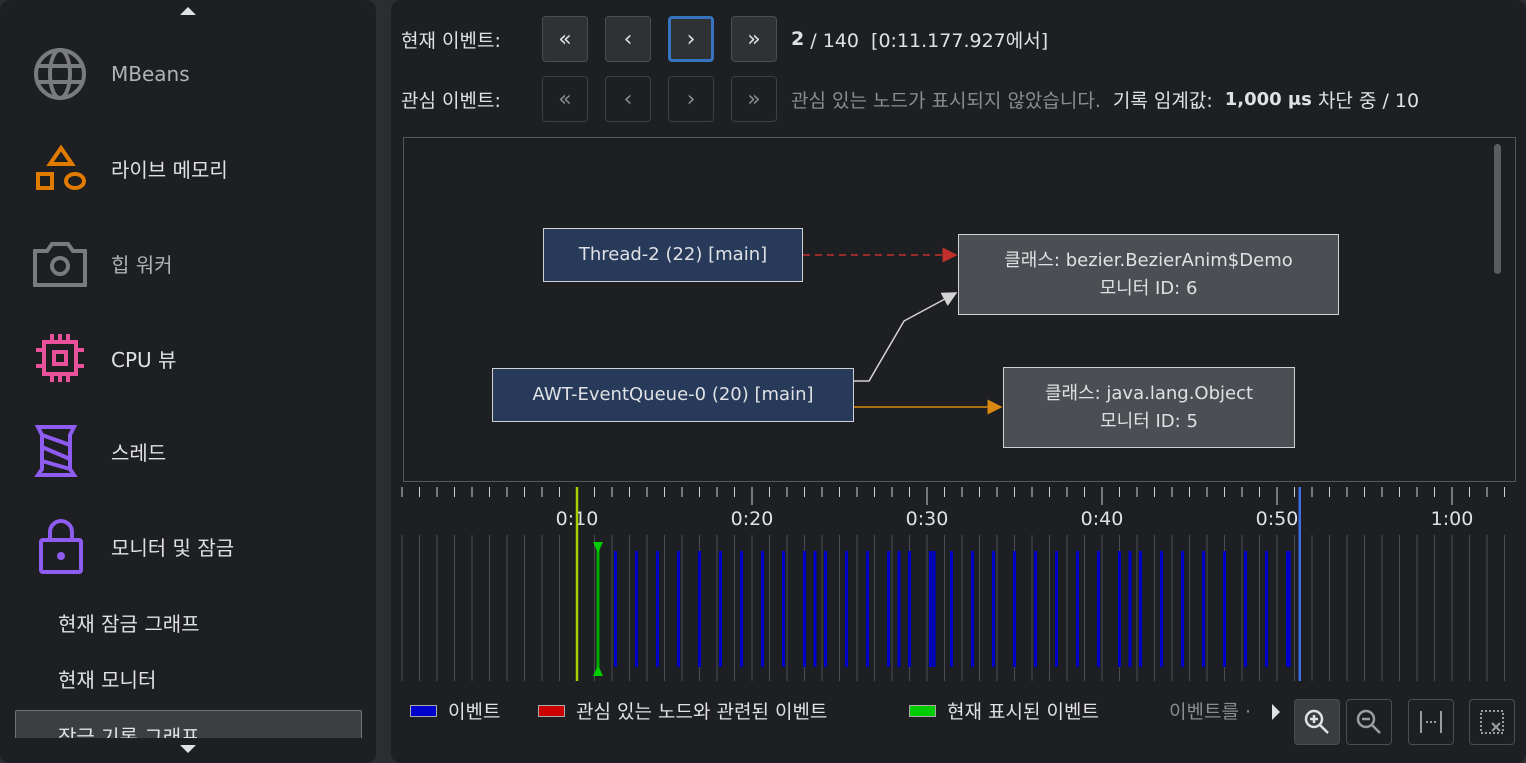 This screenshot has height=763, width=1526. I want to click on legend-truncated: 이벤트를 ·, so click(1210, 712).